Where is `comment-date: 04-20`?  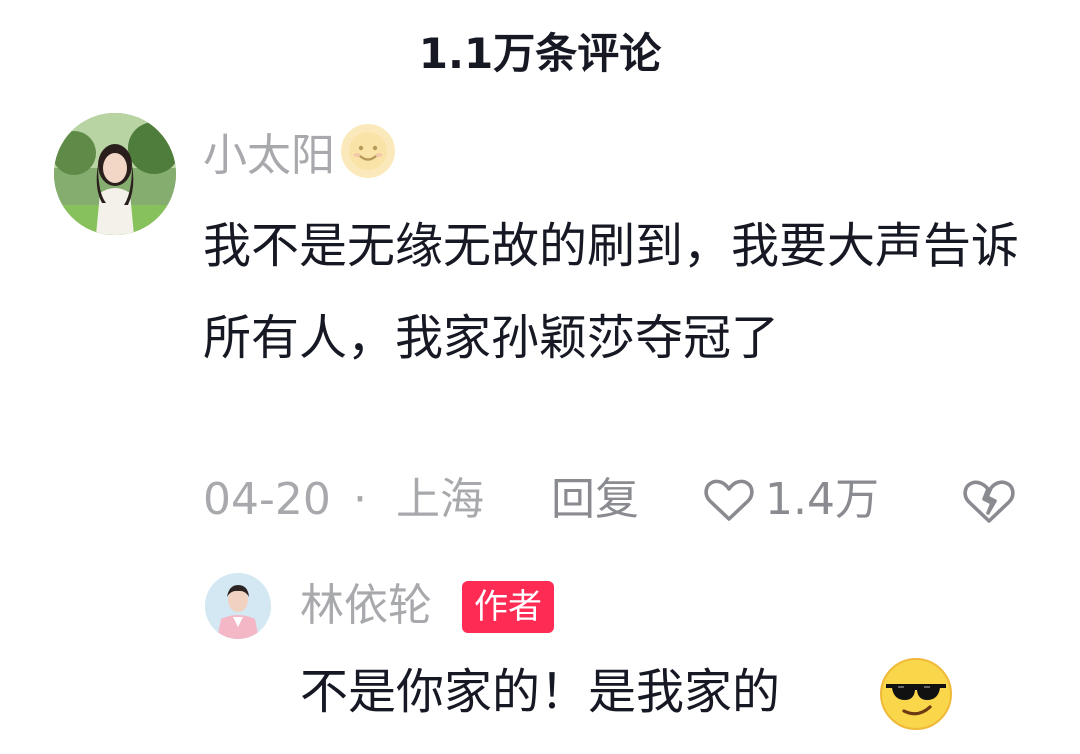 comment-date: 04-20 is located at coordinates (267, 499).